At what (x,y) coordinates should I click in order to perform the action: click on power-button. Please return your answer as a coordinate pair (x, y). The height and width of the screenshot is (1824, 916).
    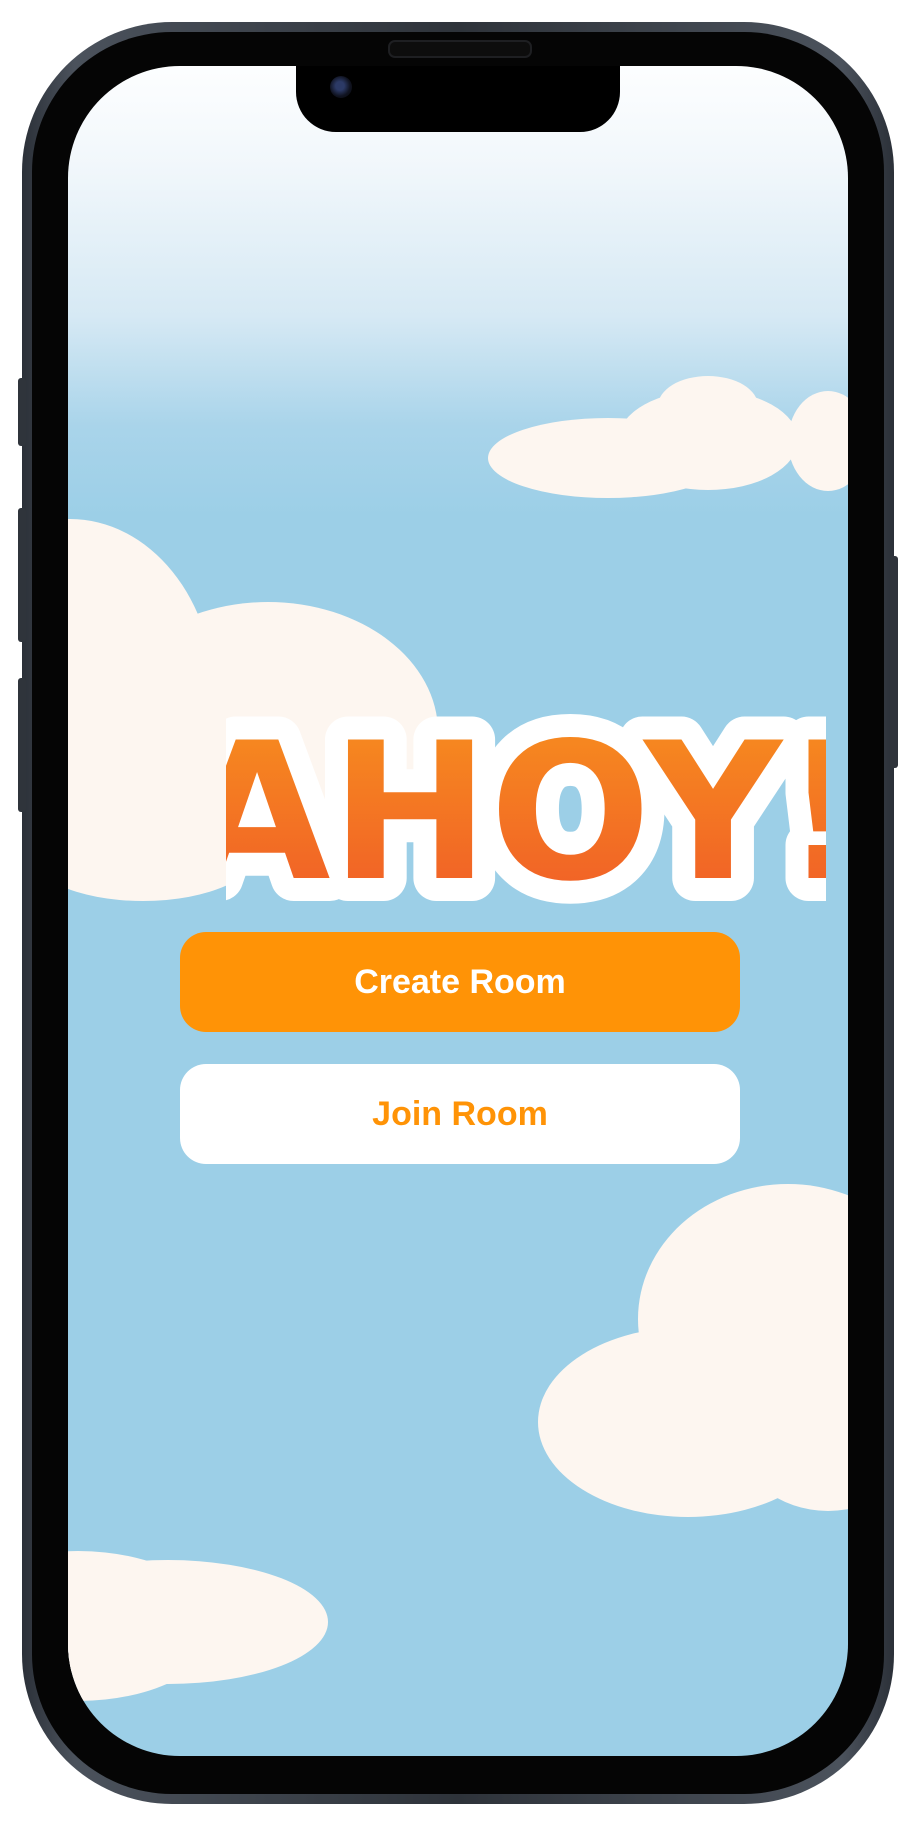
    Looking at the image, I should click on (894, 662).